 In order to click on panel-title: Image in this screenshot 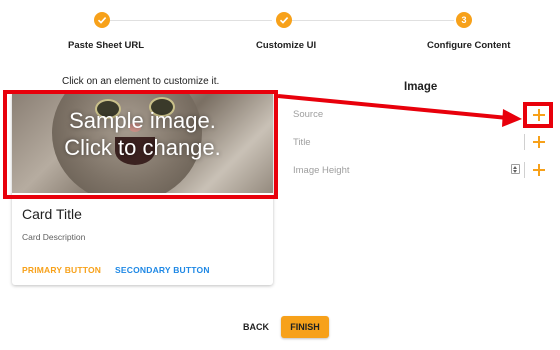, I will do `click(421, 87)`.